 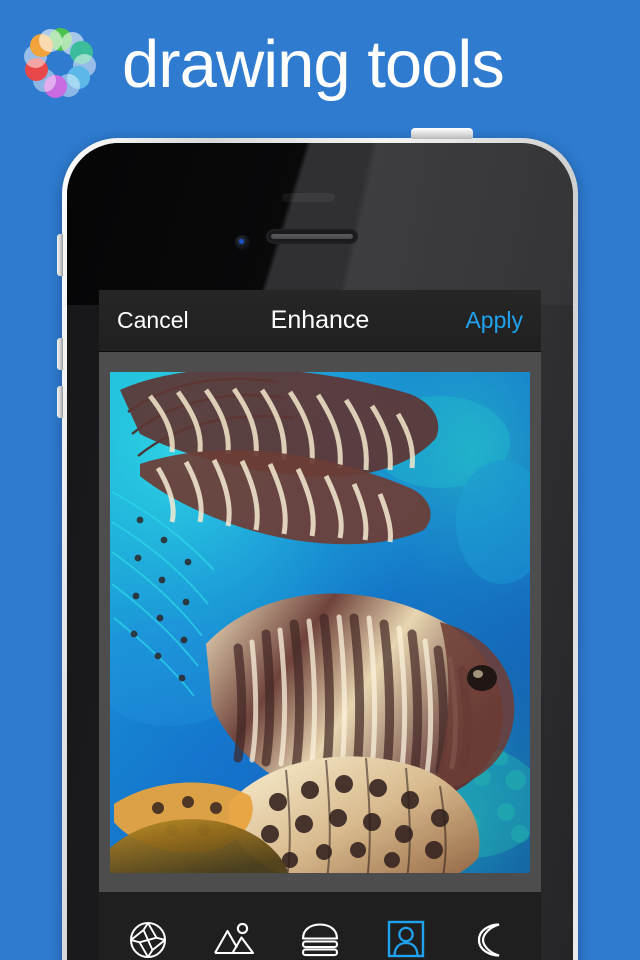 I want to click on filter-item-night: Night, so click(x=492, y=938).